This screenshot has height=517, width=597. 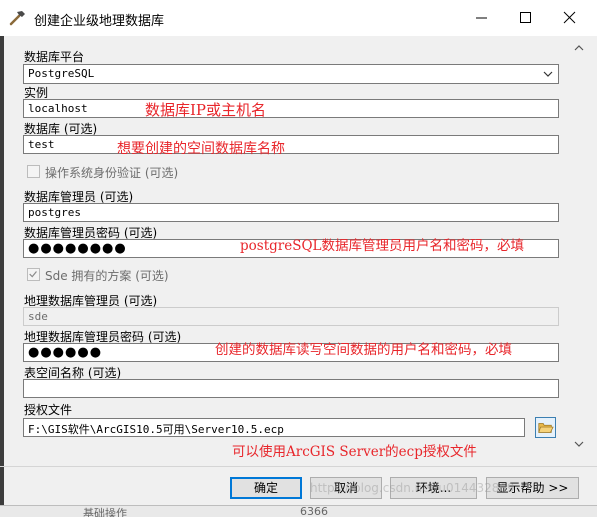 I want to click on watermark: https://blog.csdn.net/u014432809, so click(x=412, y=488).